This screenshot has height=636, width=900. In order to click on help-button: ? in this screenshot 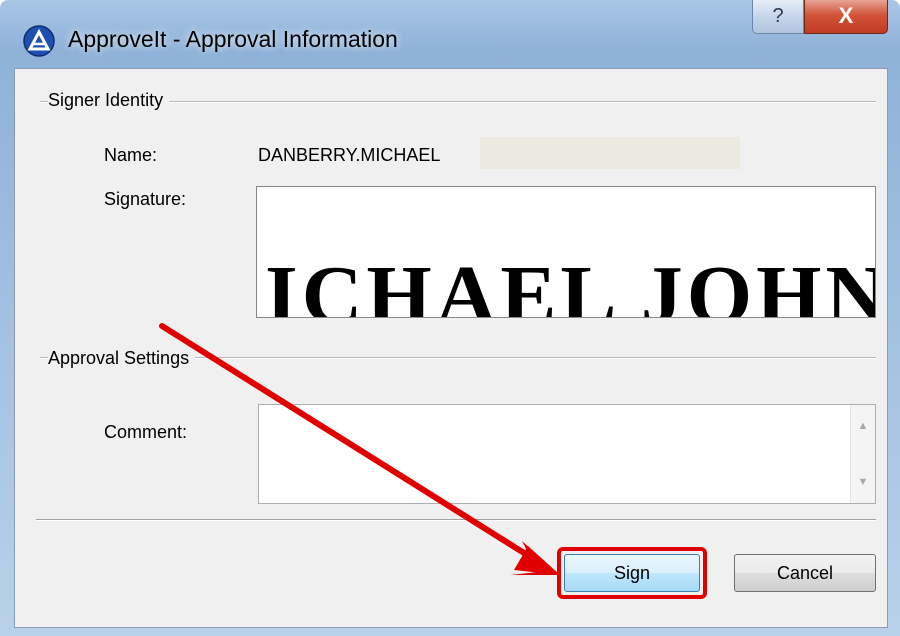, I will do `click(778, 17)`.